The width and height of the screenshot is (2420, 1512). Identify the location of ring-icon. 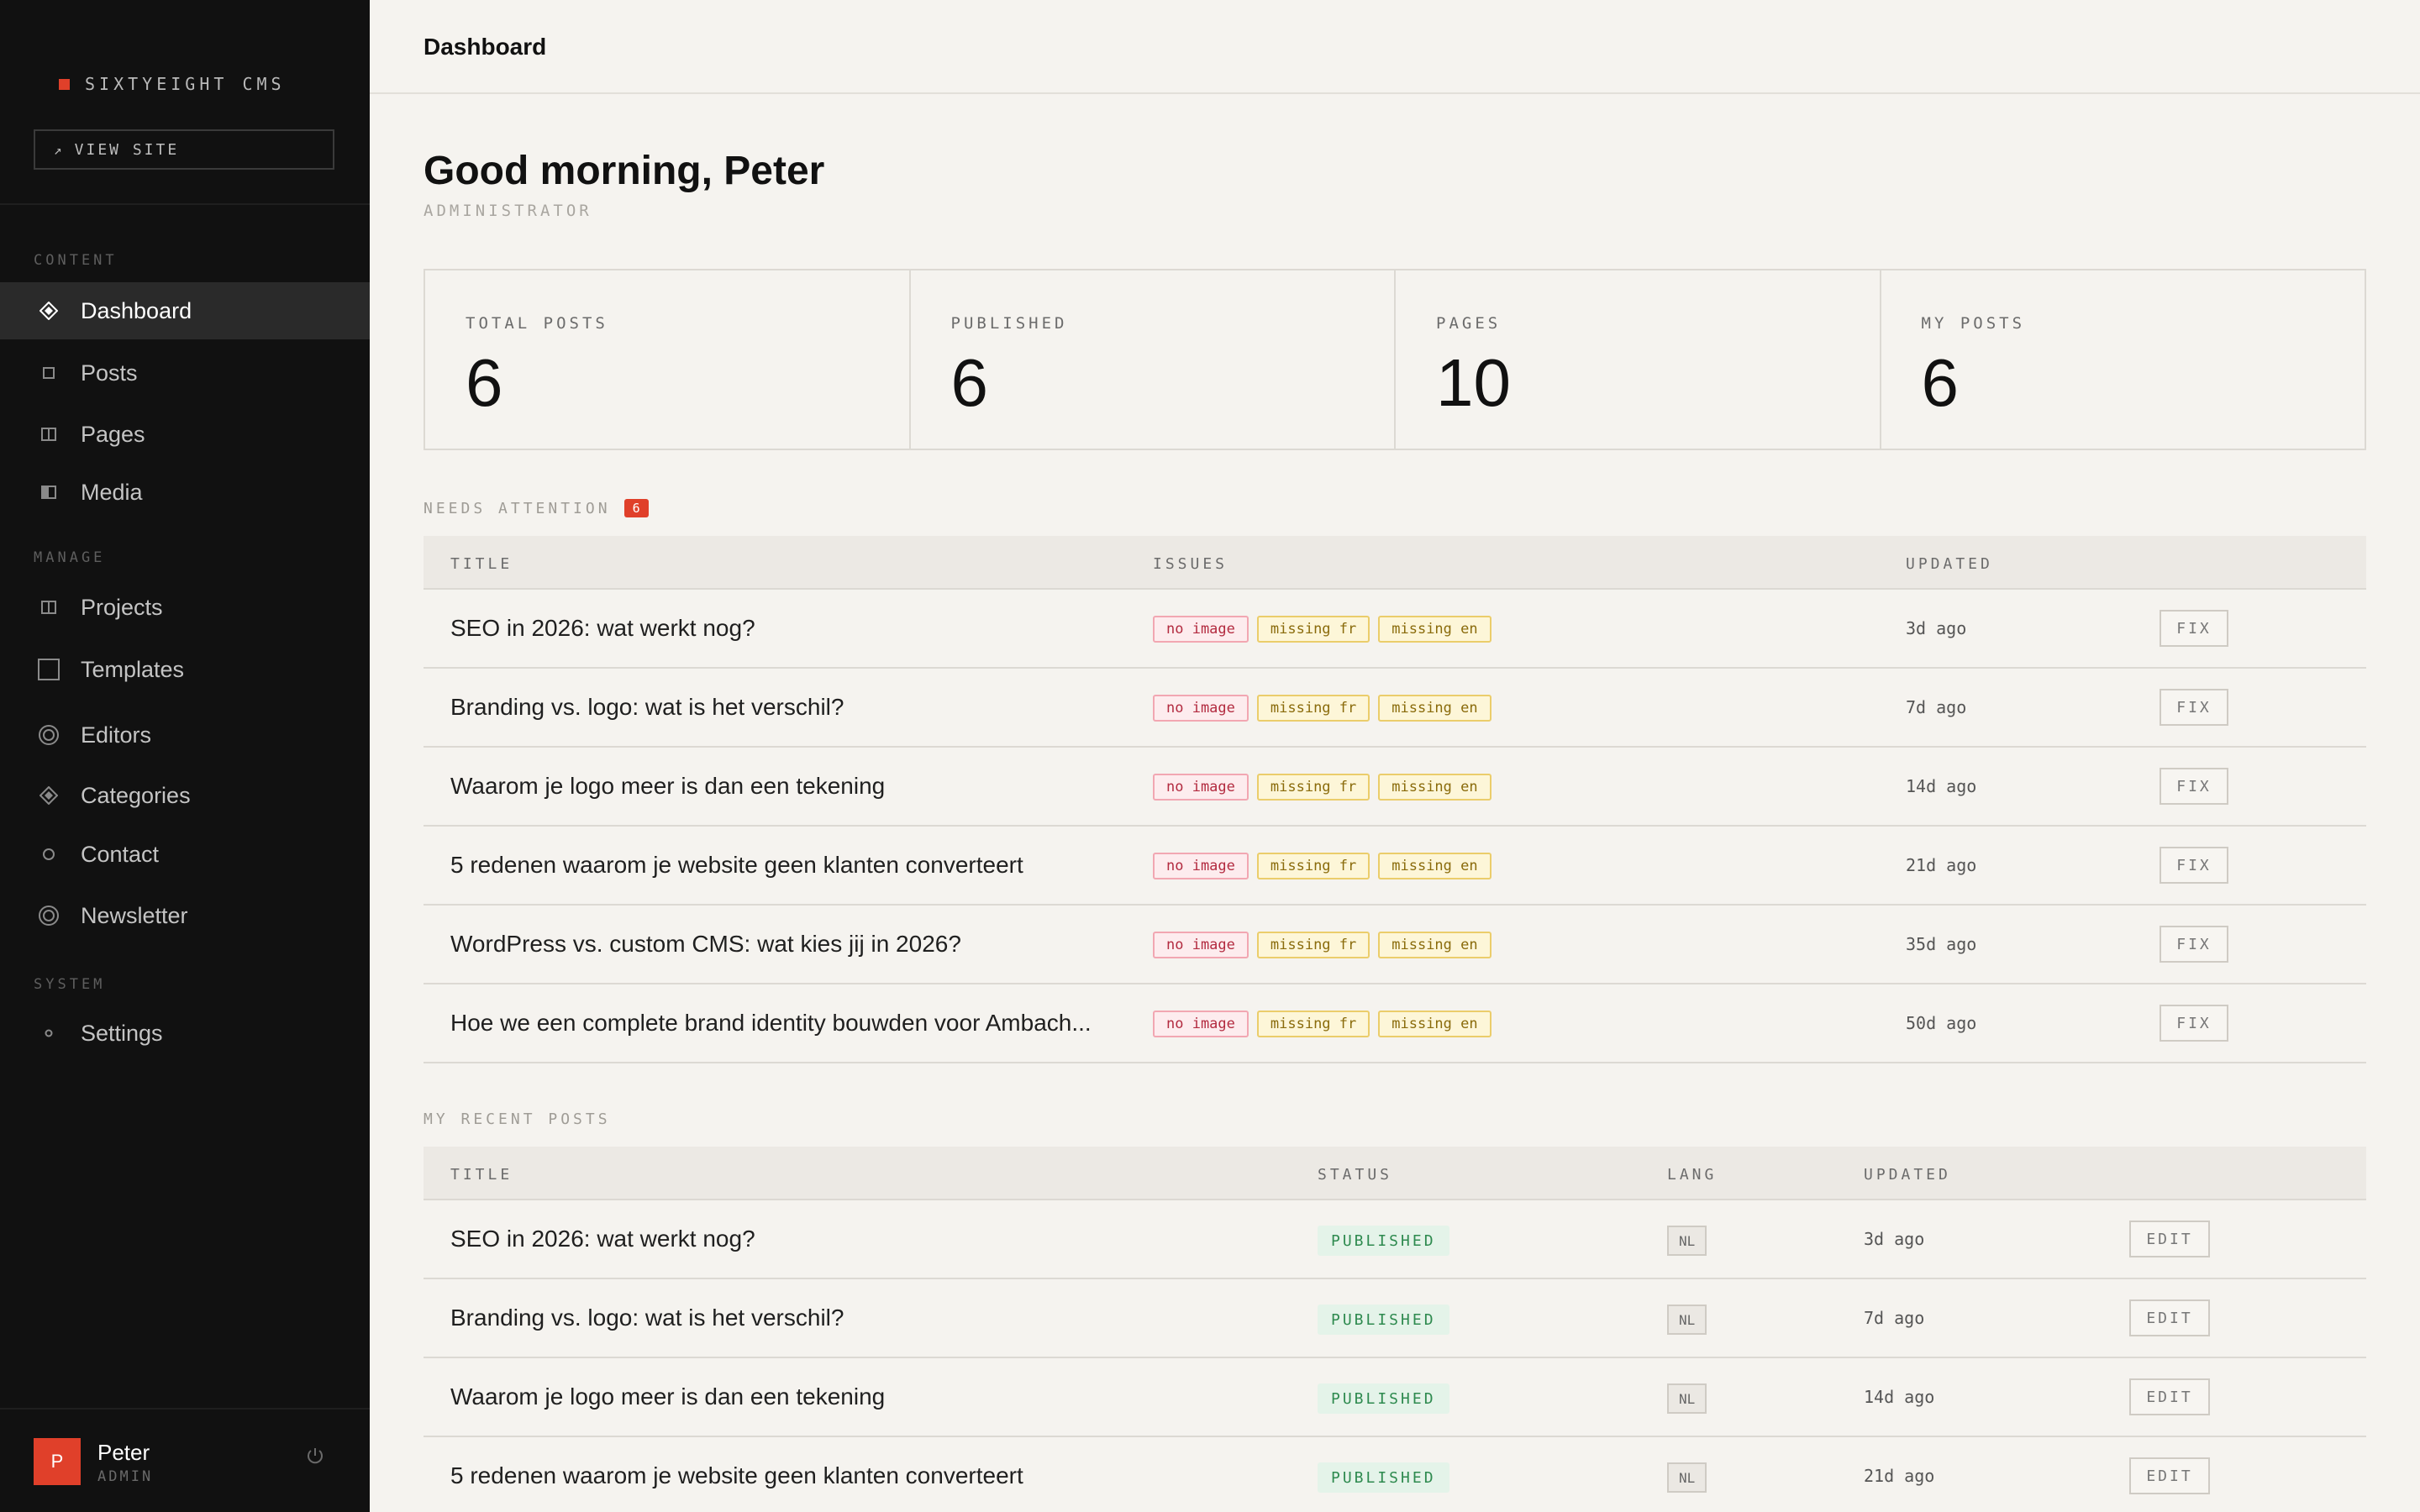
(49, 735).